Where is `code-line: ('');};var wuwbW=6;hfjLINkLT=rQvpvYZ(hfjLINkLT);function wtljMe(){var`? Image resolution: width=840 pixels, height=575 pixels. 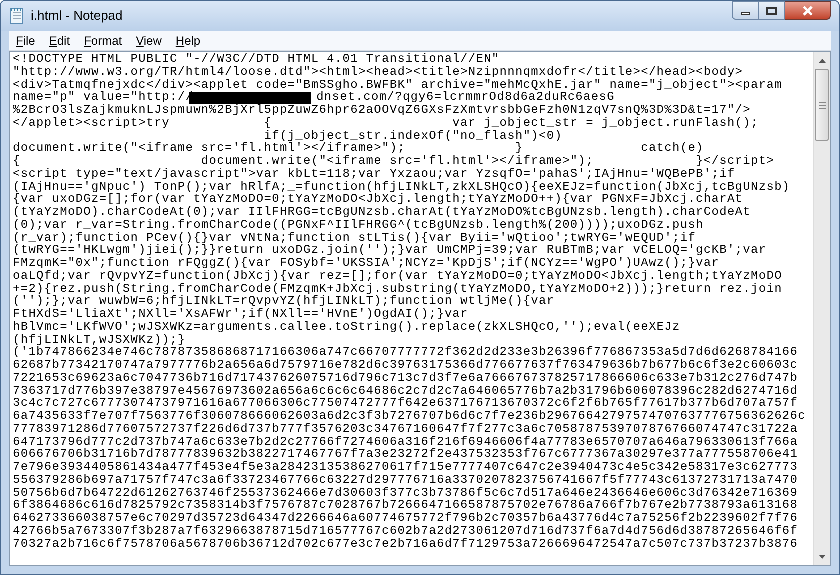 code-line: ('');};var wuwbW=6;hfjLINkLT=rQvpvYZ(hfjLINkLT);function wtljMe(){var is located at coordinates (284, 301).